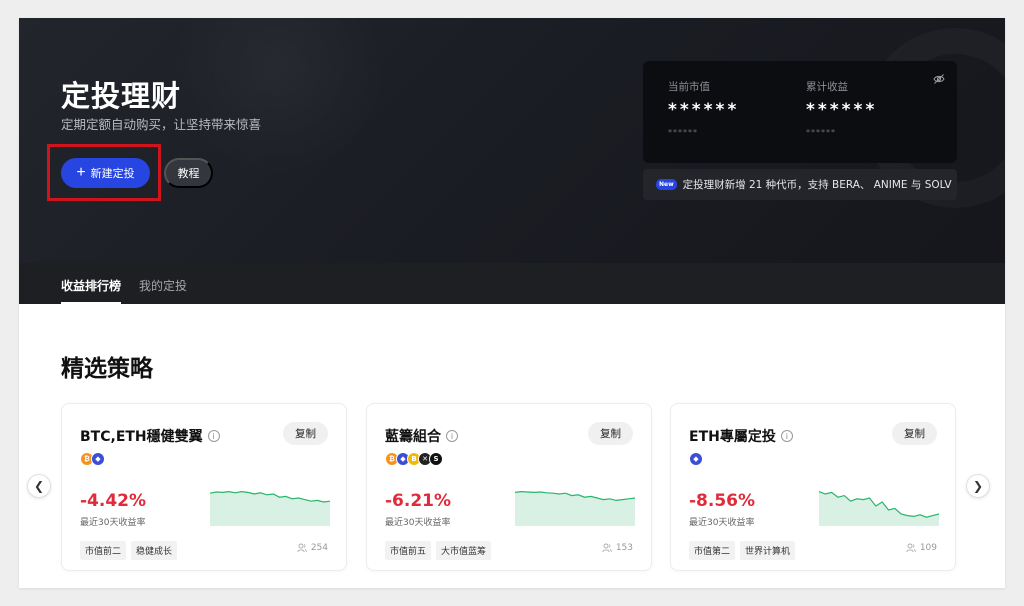  I want to click on followers-count: 153, so click(617, 548).